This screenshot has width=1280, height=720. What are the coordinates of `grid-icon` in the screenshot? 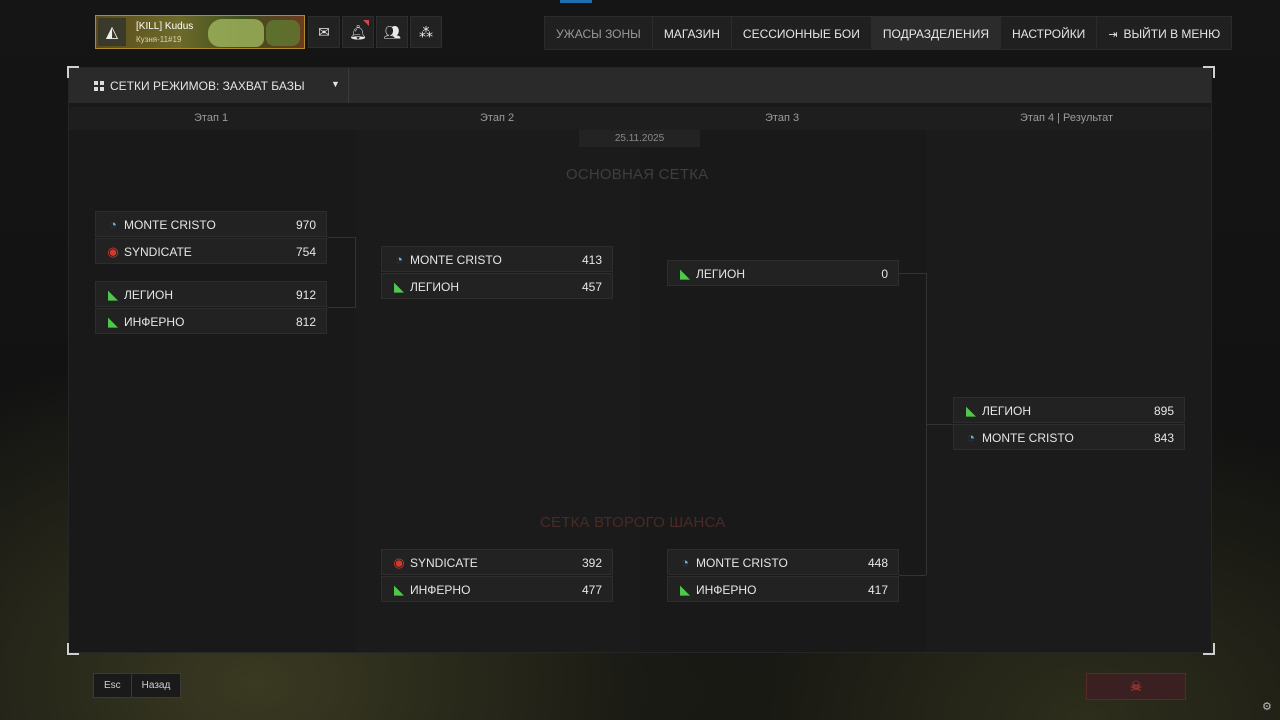 It's located at (99, 86).